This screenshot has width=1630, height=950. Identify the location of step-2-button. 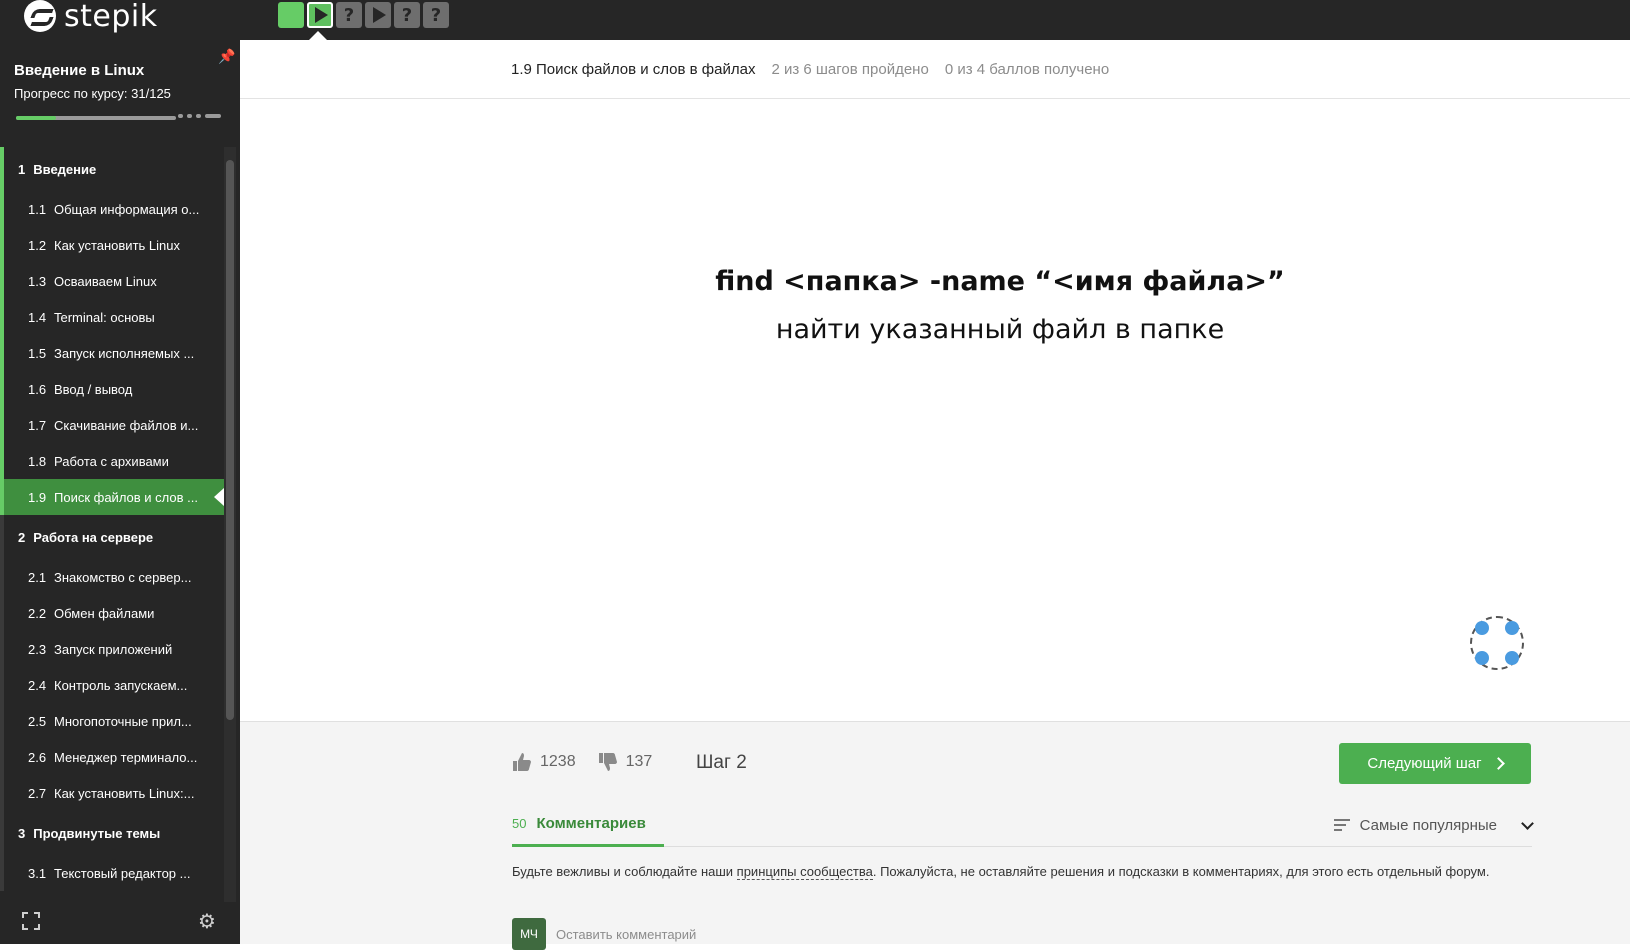
(320, 15).